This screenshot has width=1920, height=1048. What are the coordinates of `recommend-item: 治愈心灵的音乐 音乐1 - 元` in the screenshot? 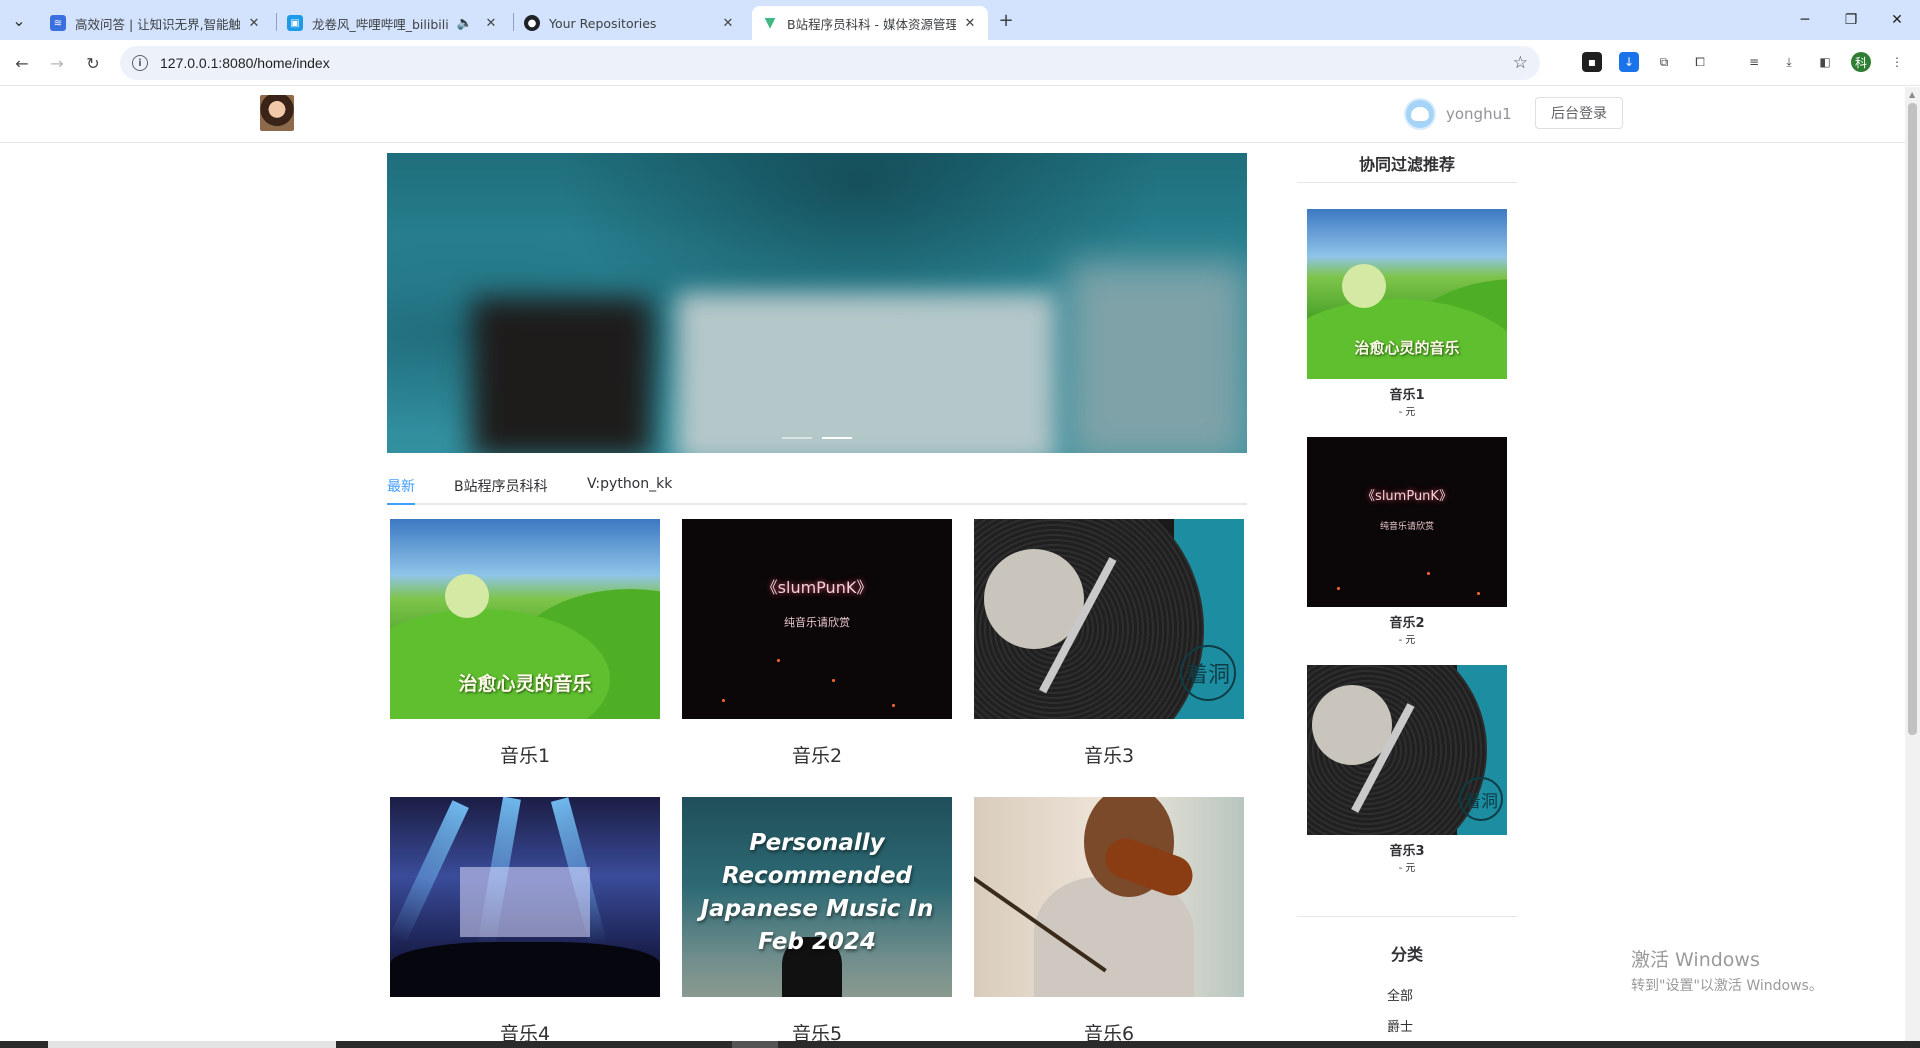 It's located at (1407, 313).